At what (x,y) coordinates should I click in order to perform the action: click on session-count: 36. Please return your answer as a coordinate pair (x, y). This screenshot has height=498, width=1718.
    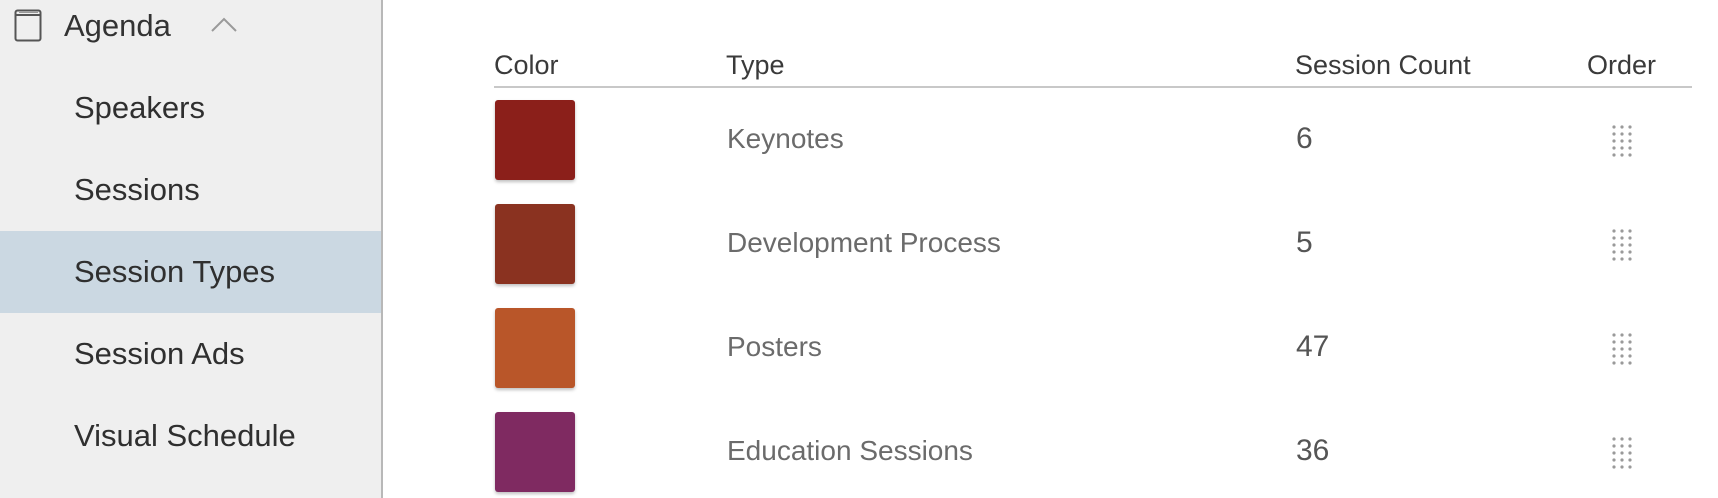
    Looking at the image, I should click on (1313, 450).